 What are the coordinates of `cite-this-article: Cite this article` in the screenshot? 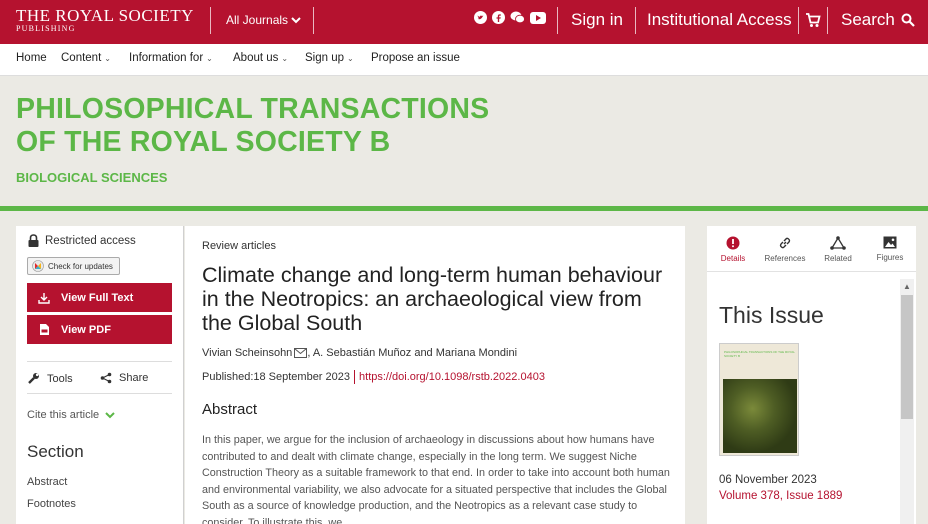 It's located at (71, 415).